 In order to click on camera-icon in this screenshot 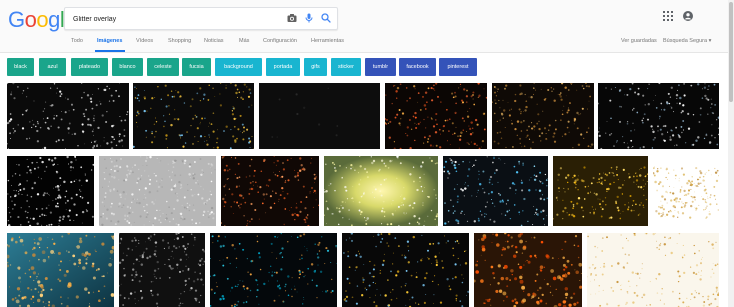, I will do `click(292, 18)`.